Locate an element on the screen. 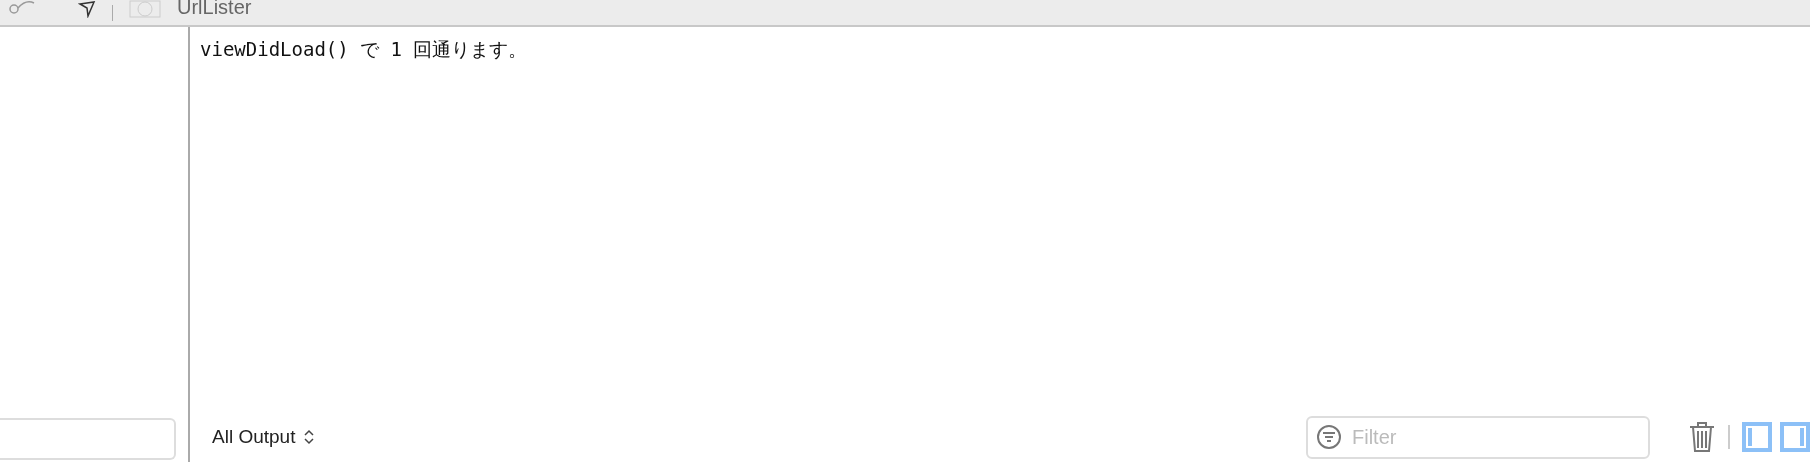  chevron-updown-icon is located at coordinates (309, 437).